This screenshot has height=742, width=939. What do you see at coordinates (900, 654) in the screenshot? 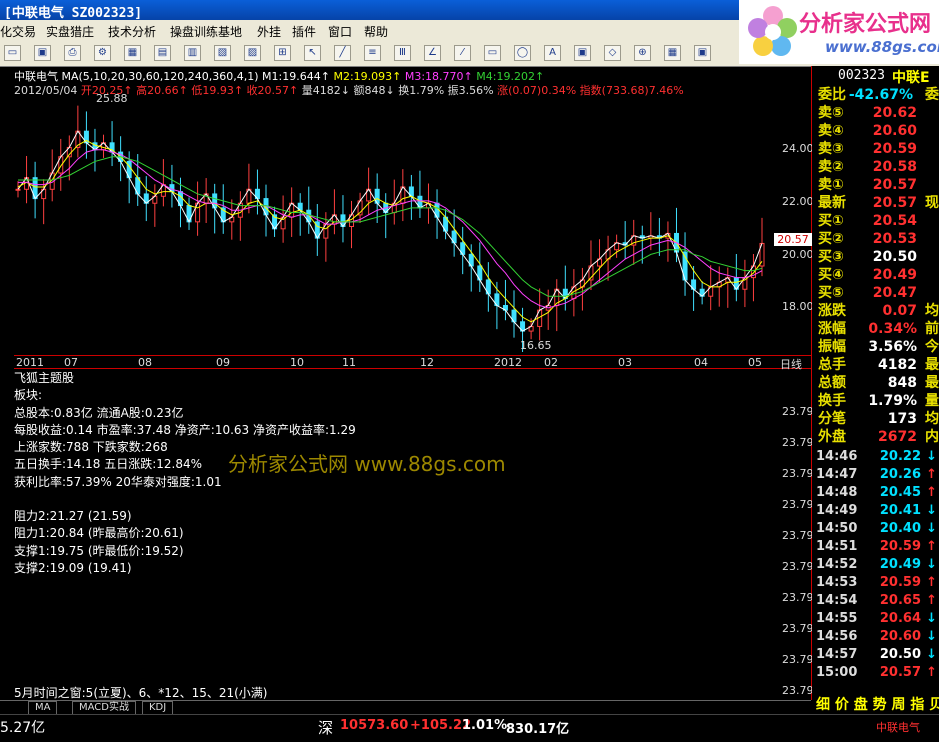
I see `tick-price: 20.50` at bounding box center [900, 654].